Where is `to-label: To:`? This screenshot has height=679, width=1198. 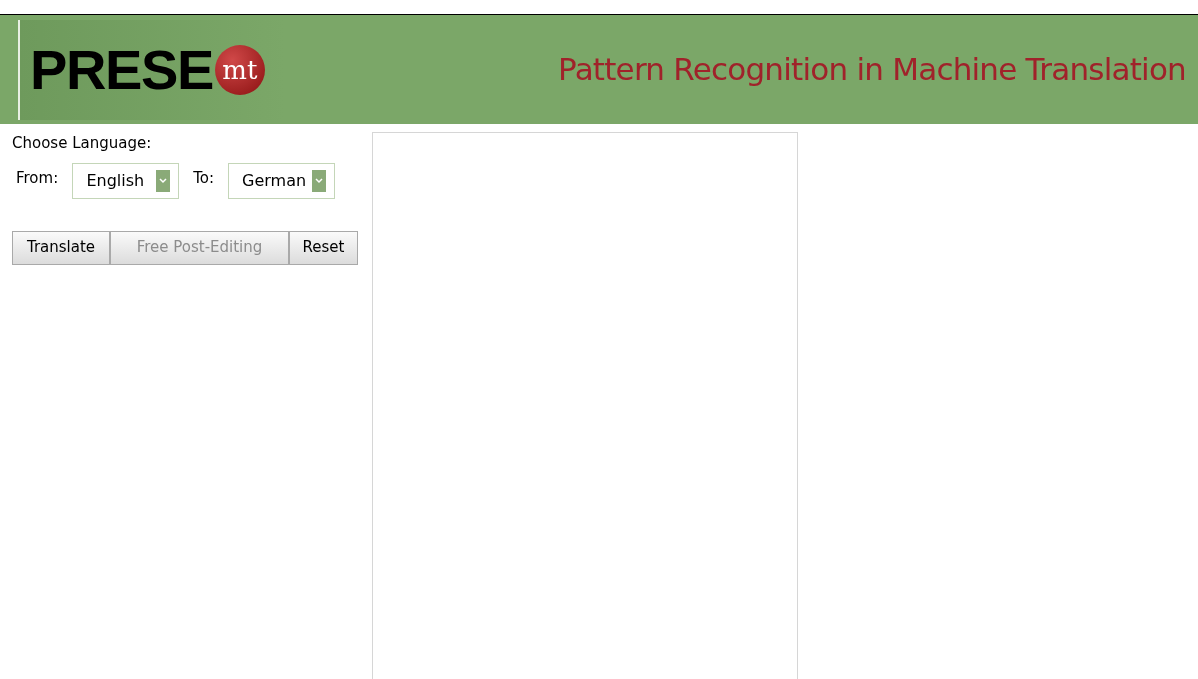 to-label: To: is located at coordinates (204, 179).